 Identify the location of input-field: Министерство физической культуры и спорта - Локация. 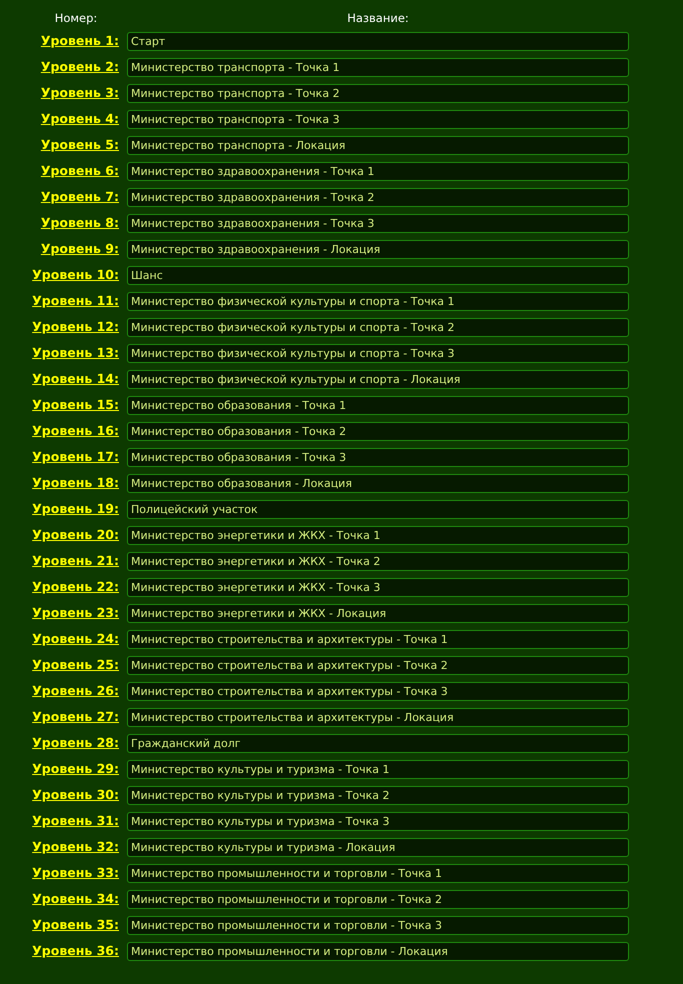
(378, 379).